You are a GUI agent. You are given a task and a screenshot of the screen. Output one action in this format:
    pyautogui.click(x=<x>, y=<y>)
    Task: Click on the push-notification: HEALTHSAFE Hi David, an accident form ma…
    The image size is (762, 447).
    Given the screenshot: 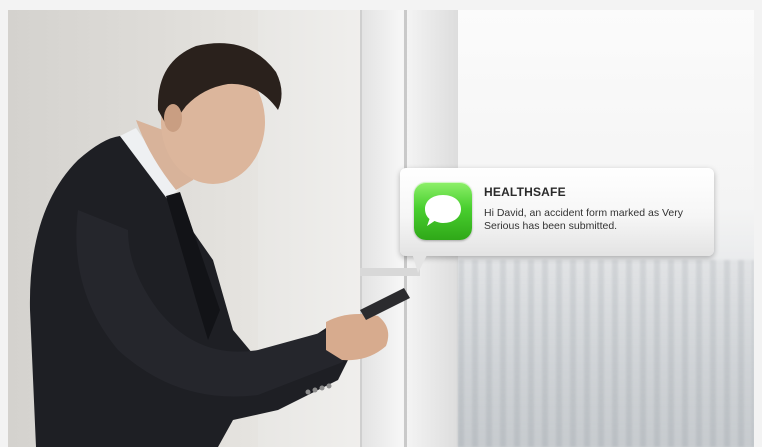 What is the action you would take?
    pyautogui.click(x=557, y=212)
    